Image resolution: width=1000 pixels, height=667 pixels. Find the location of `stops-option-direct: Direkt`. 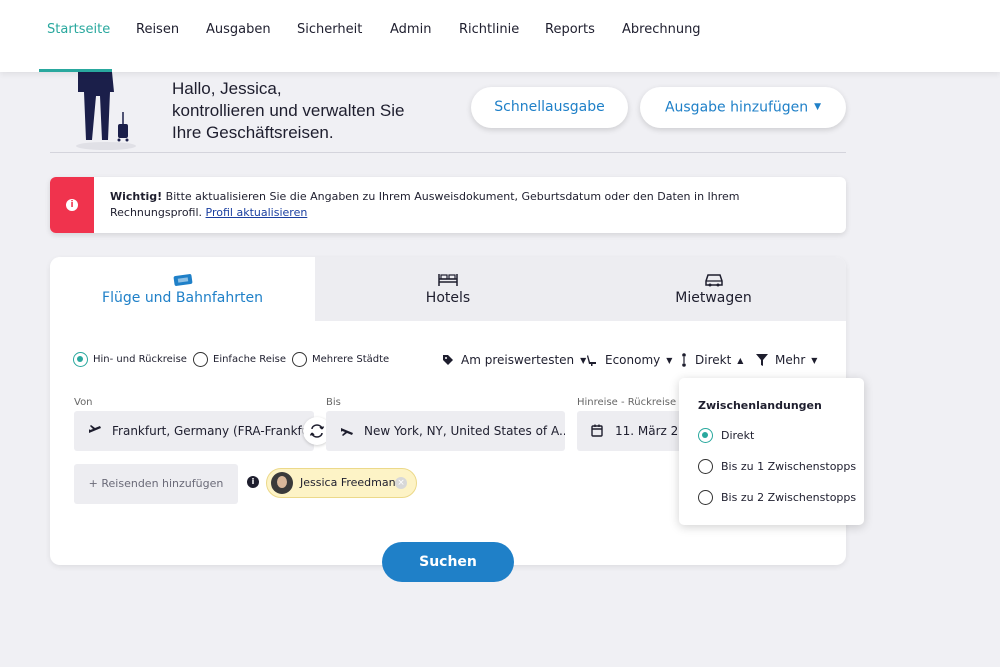

stops-option-direct: Direkt is located at coordinates (726, 435).